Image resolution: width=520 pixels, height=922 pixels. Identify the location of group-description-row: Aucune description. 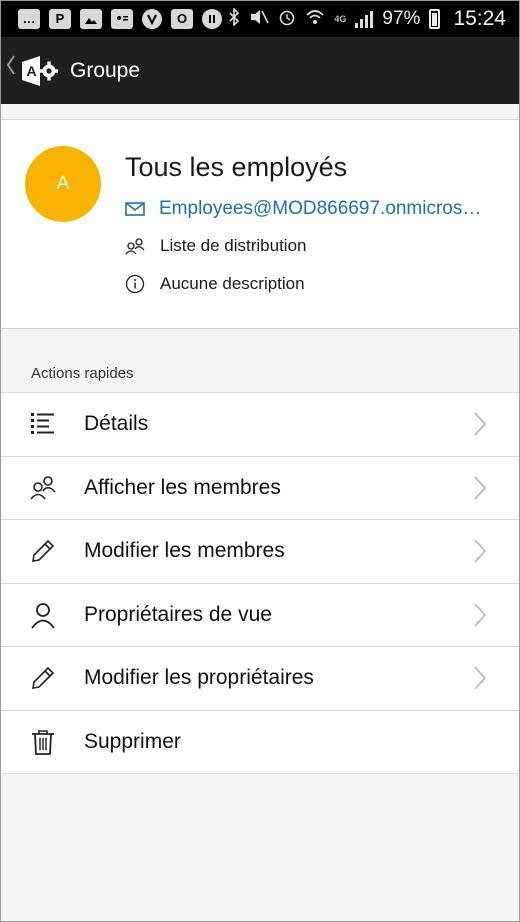
(215, 284).